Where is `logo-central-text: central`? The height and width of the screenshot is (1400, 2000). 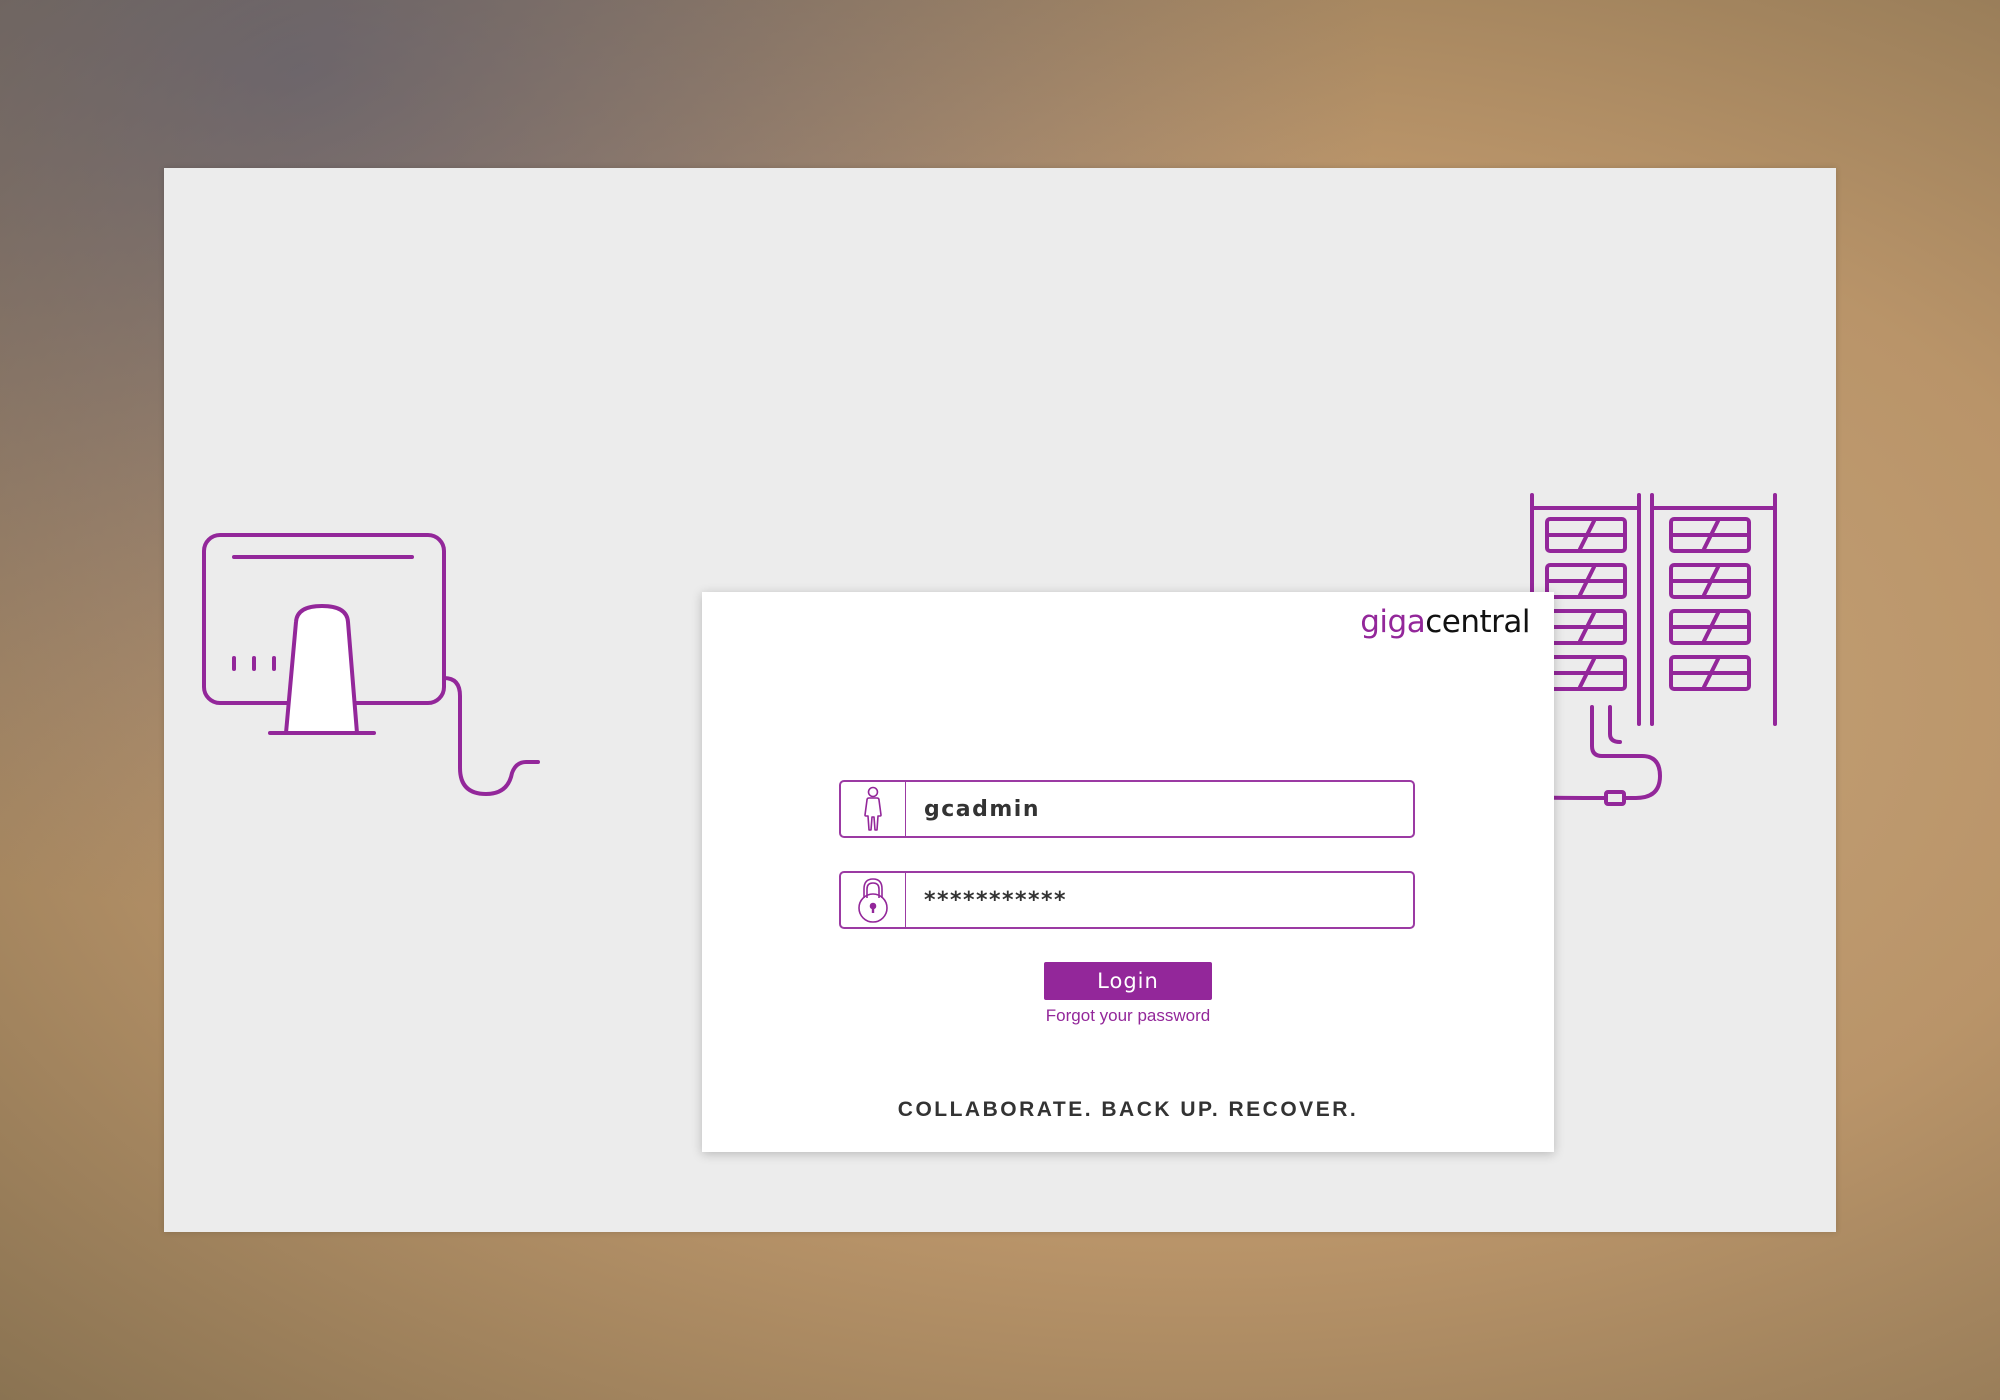
logo-central-text: central is located at coordinates (1477, 622).